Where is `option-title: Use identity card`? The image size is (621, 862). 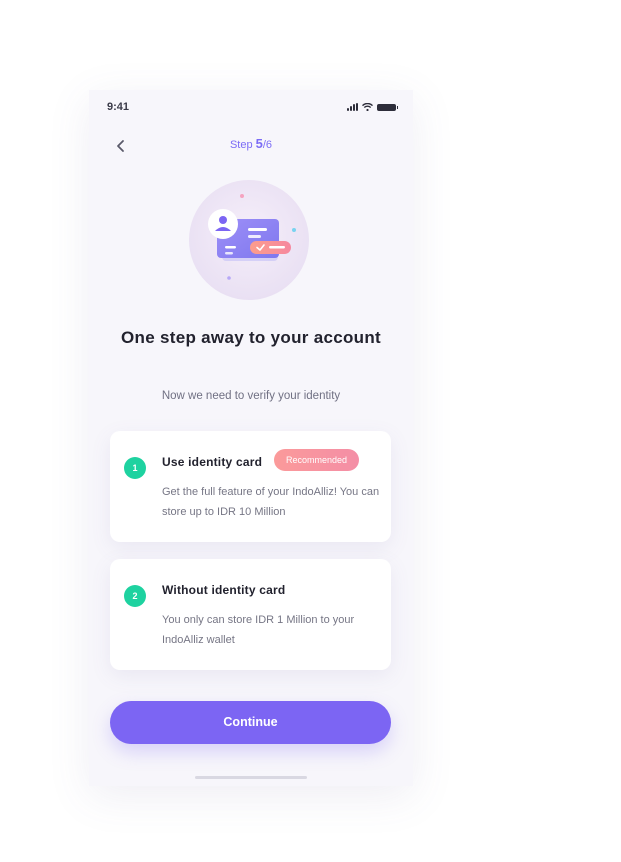
option-title: Use identity card is located at coordinates (212, 462).